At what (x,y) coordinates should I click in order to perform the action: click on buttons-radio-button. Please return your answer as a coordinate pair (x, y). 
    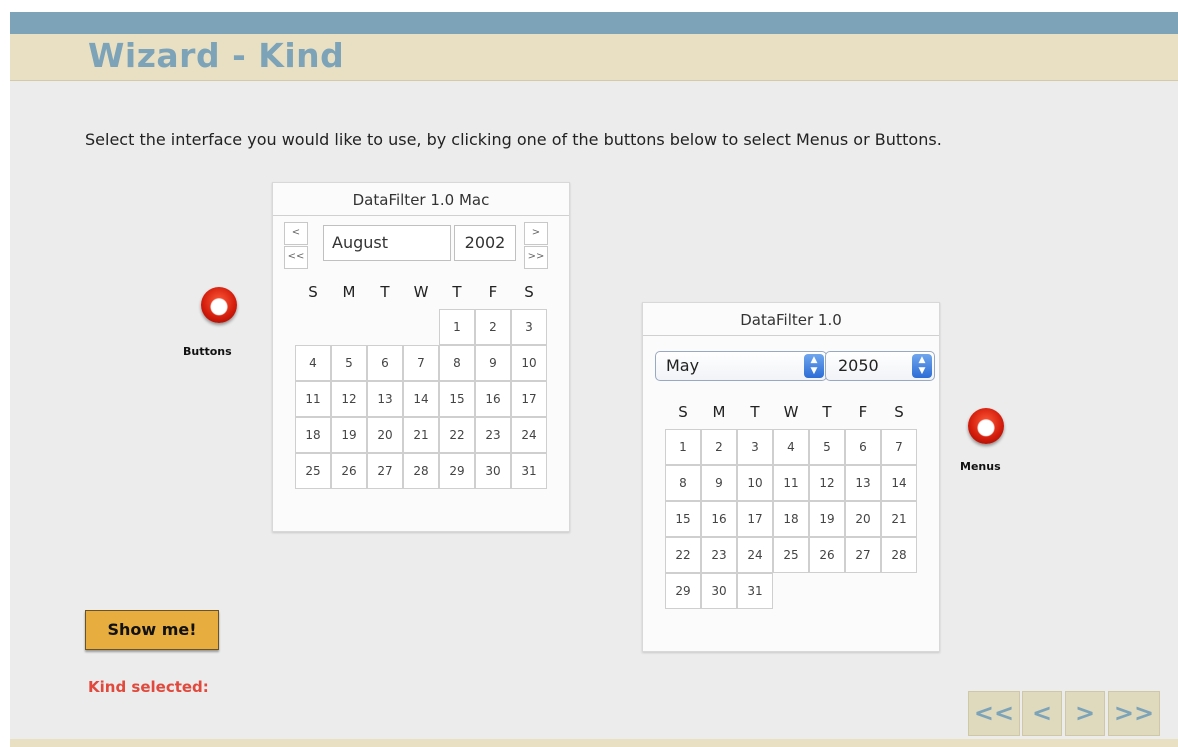
    Looking at the image, I should click on (219, 305).